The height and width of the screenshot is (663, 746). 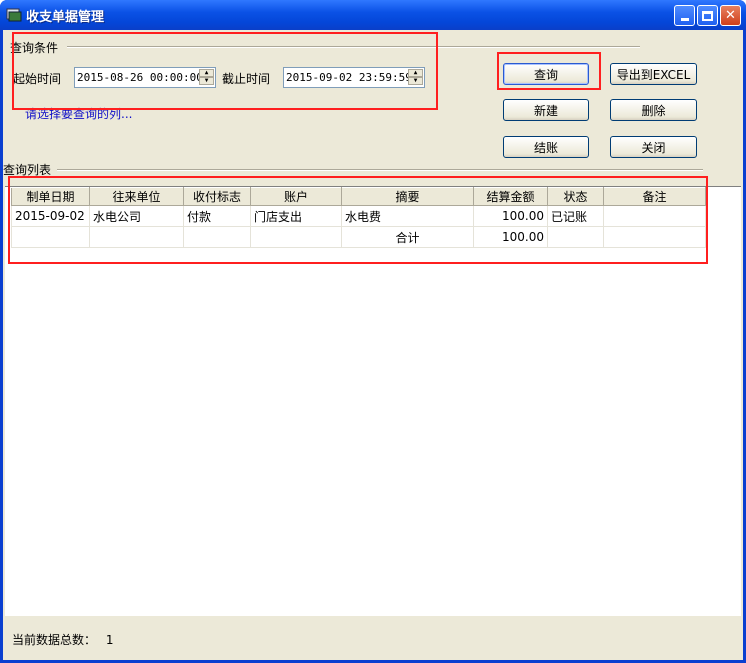 I want to click on record-count-label: 当前数据总数：, so click(x=54, y=640).